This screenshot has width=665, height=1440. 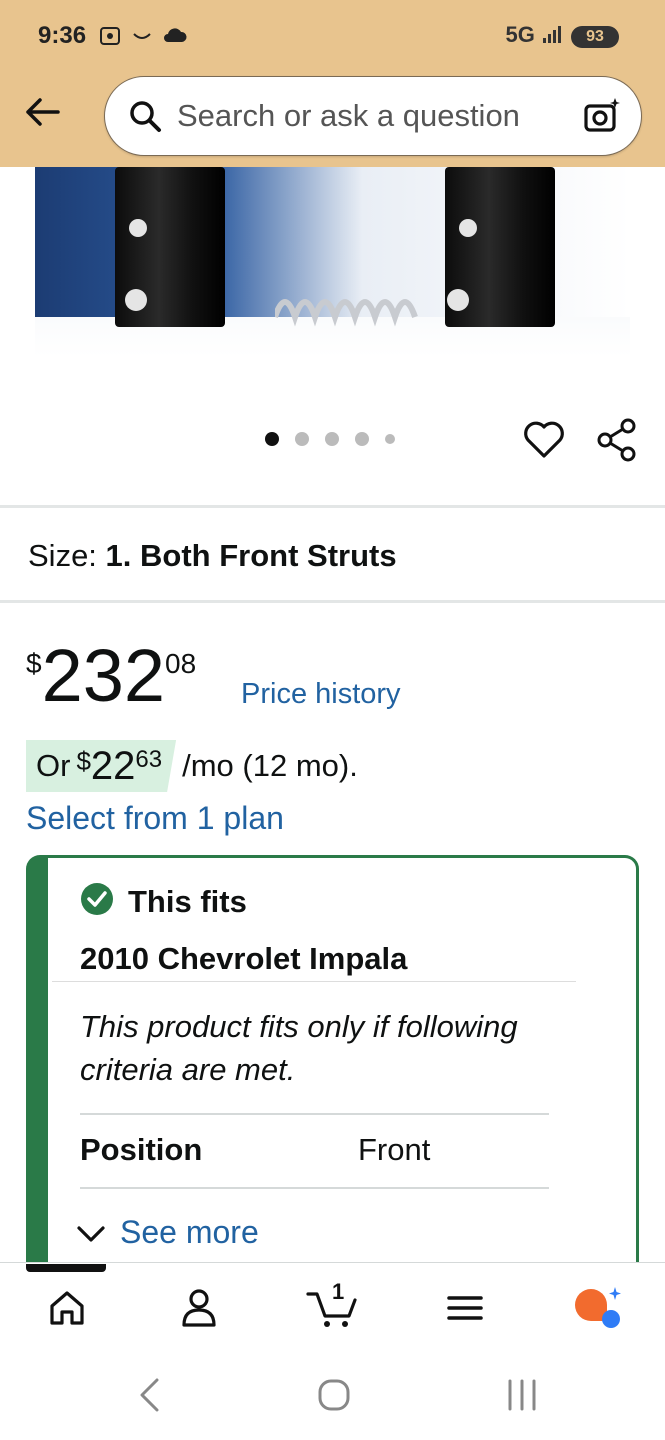 What do you see at coordinates (187, 901) in the screenshot?
I see `fit-title: This fits` at bounding box center [187, 901].